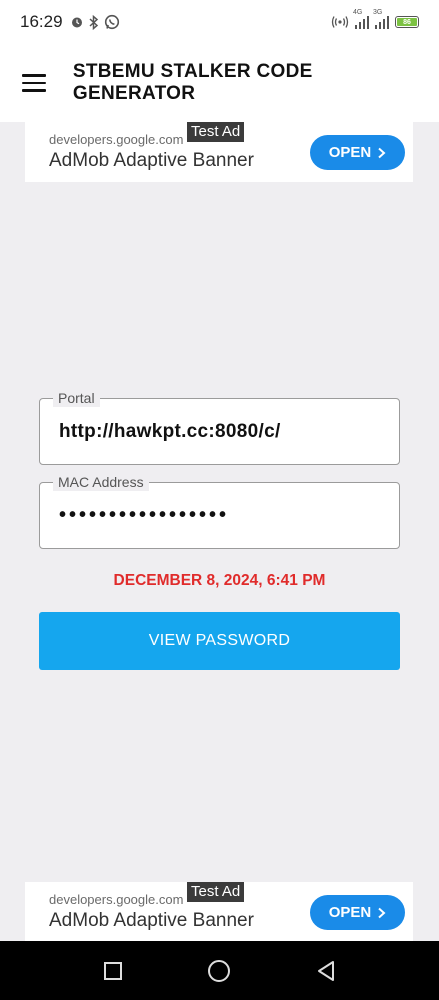  I want to click on status-notification-icons, so click(95, 22).